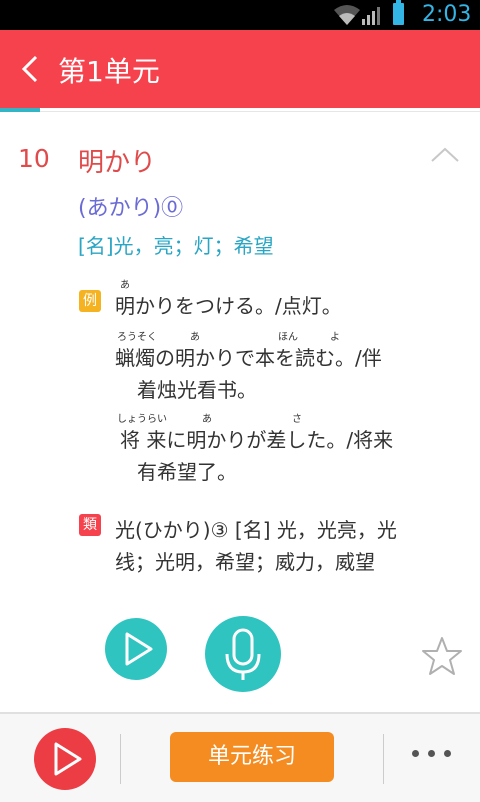 Image resolution: width=480 pixels, height=802 pixels. Describe the element at coordinates (228, 306) in the screenshot. I see `example-sentence: 明かりをつける。/点灯。` at that location.